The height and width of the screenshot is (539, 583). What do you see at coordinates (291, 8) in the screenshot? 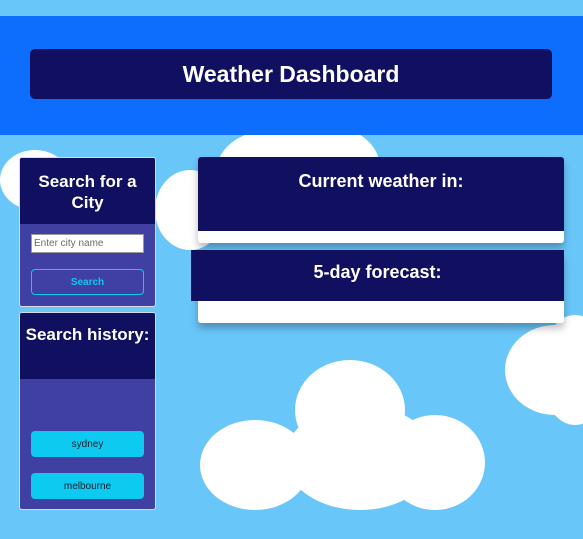
I see `top-strip` at bounding box center [291, 8].